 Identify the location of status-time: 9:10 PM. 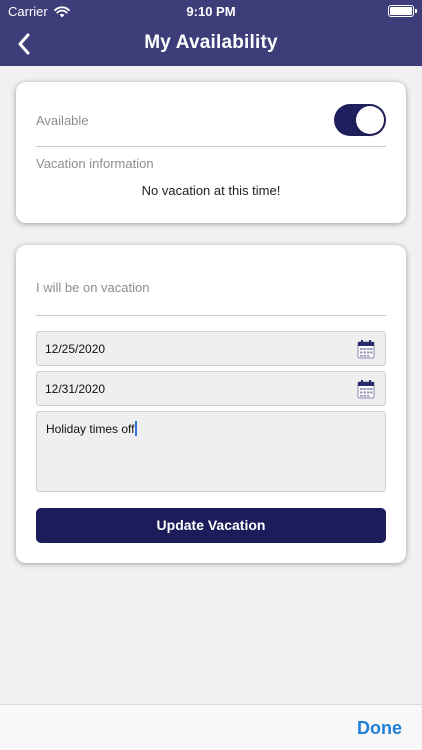
(211, 11).